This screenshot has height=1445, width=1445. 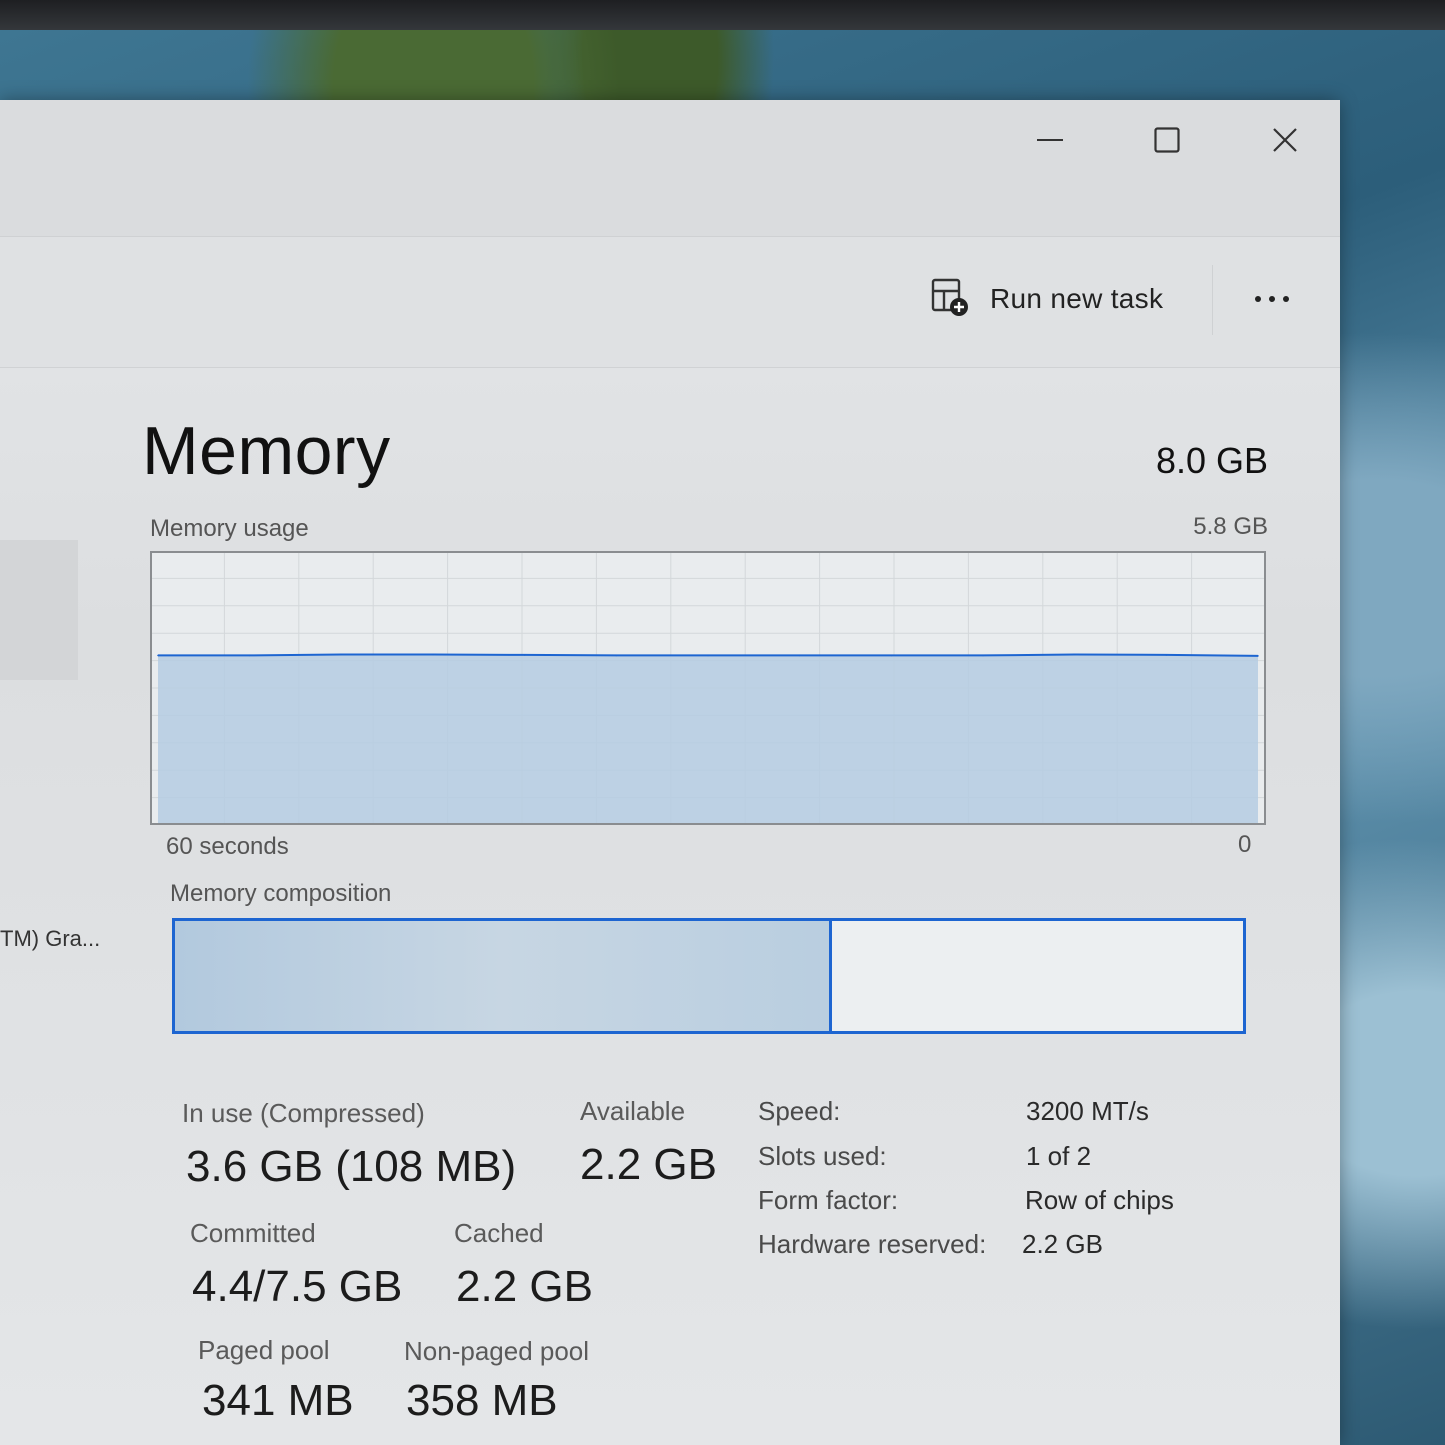 What do you see at coordinates (1212, 300) in the screenshot?
I see `toolbar-divider` at bounding box center [1212, 300].